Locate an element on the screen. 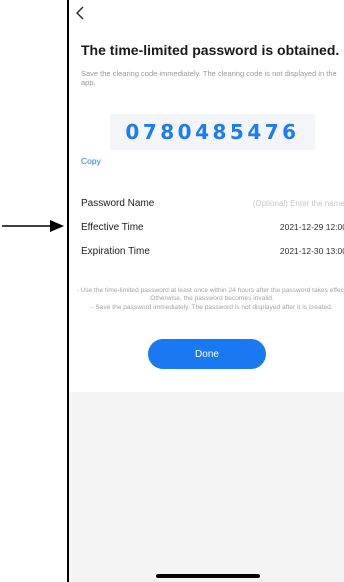  password-name-label: Password Name is located at coordinates (118, 203).